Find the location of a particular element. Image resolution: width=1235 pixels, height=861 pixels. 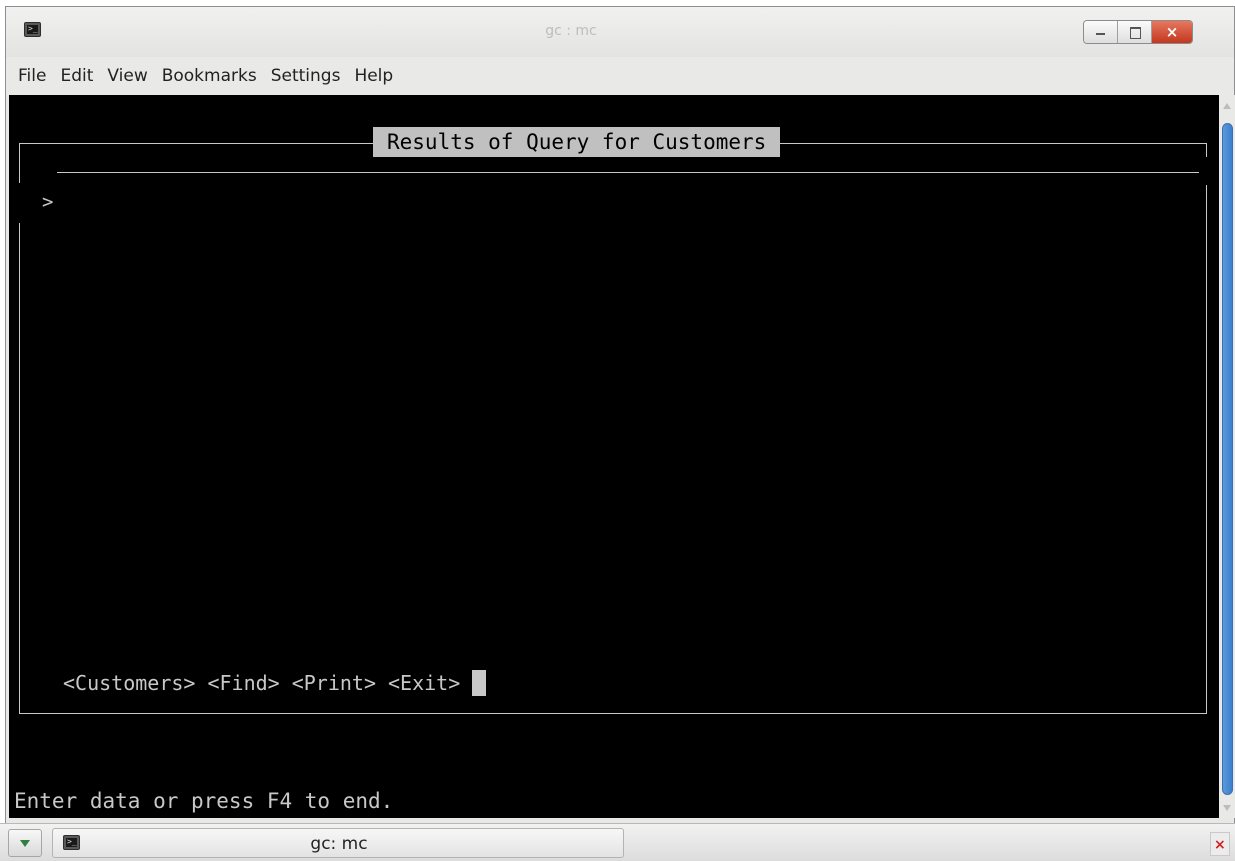

minimize-button is located at coordinates (1101, 32).